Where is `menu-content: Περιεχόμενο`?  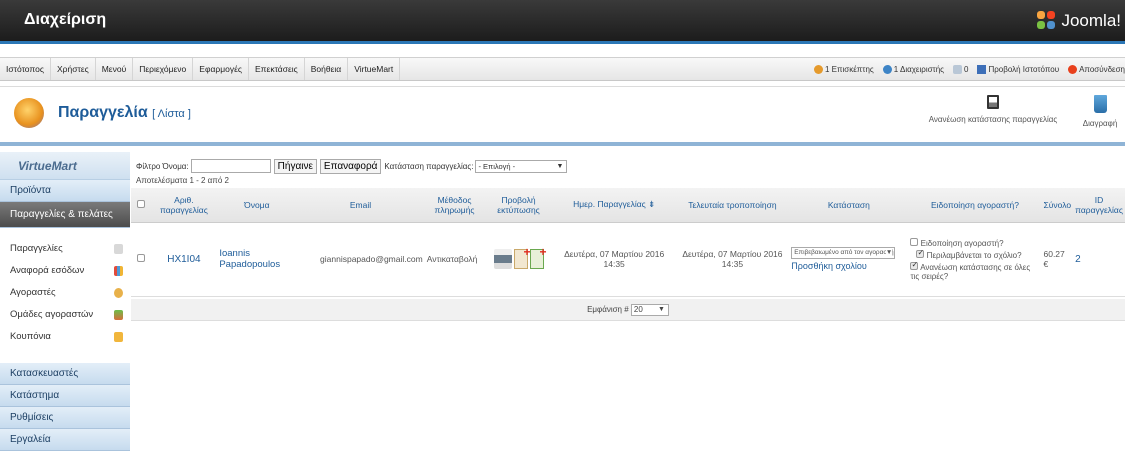 menu-content: Περιεχόμενο is located at coordinates (163, 69).